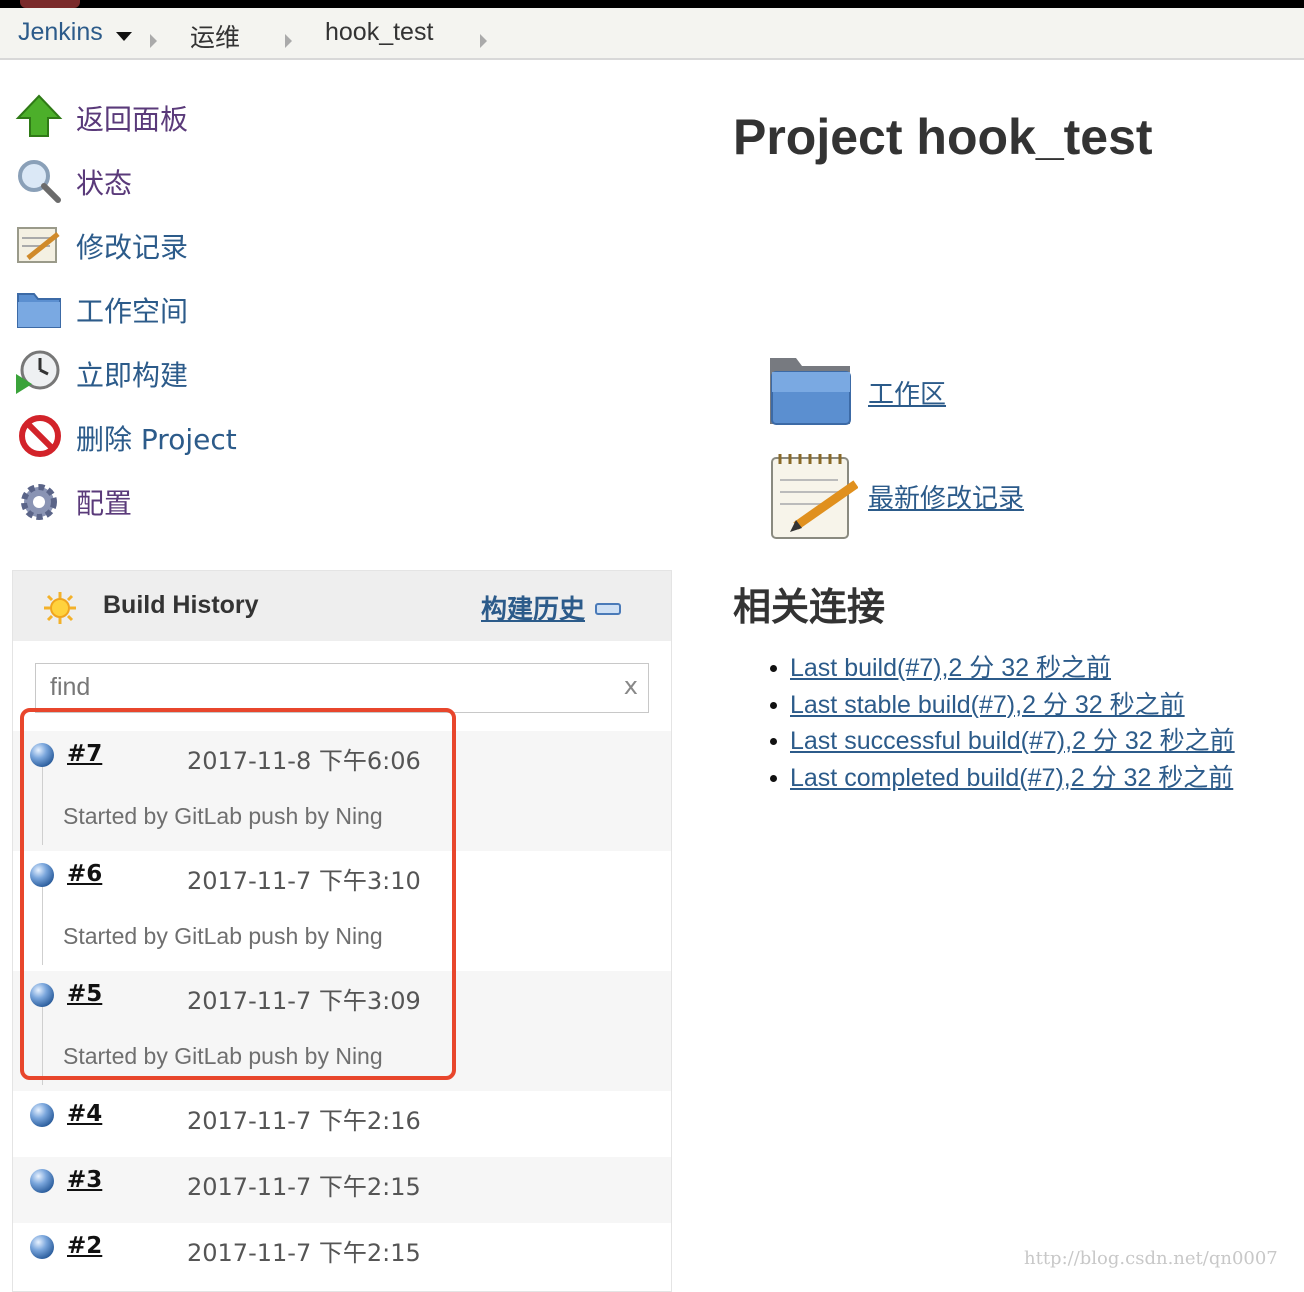 This screenshot has width=1304, height=1292. Describe the element at coordinates (1012, 741) in the screenshot. I see `last-successful-build-link: Last successful build(#7),2 分 32 秒之前` at that location.